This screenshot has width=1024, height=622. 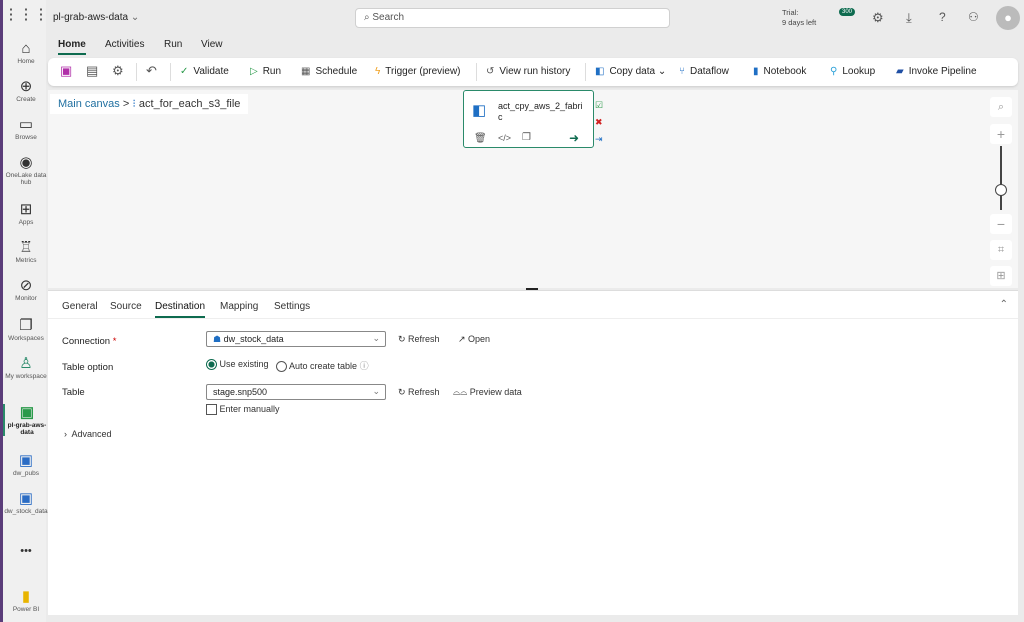 What do you see at coordinates (418, 71) in the screenshot?
I see `trigger-button: ϟ Trigger (preview)` at bounding box center [418, 71].